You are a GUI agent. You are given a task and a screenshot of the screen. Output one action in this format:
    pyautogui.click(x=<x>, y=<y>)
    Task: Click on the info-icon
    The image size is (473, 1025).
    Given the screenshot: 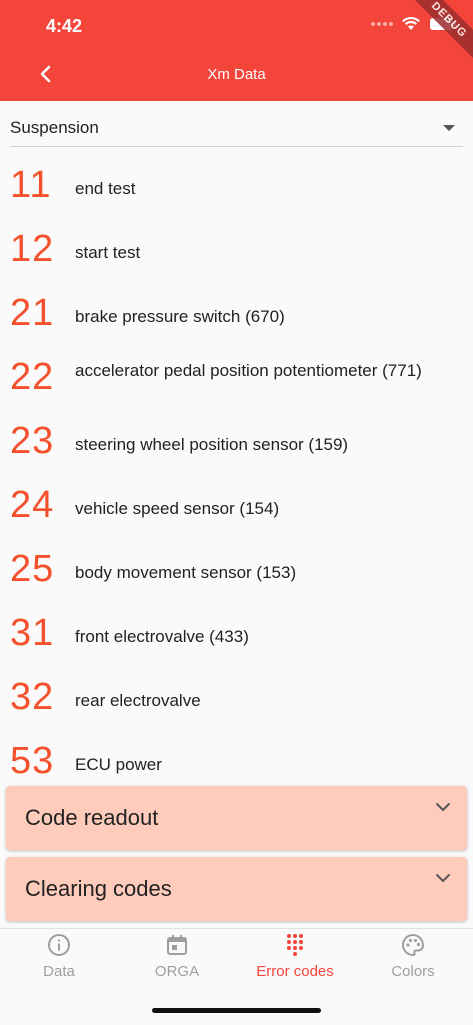 What is the action you would take?
    pyautogui.click(x=59, y=945)
    